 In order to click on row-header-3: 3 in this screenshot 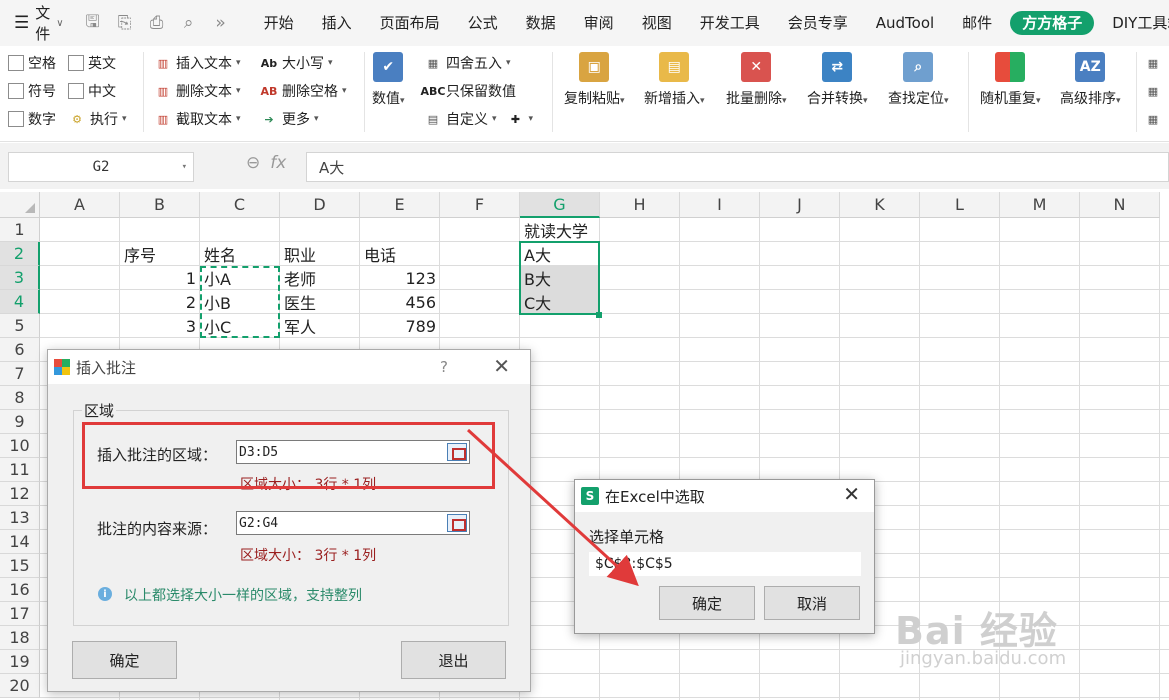, I will do `click(20, 278)`.